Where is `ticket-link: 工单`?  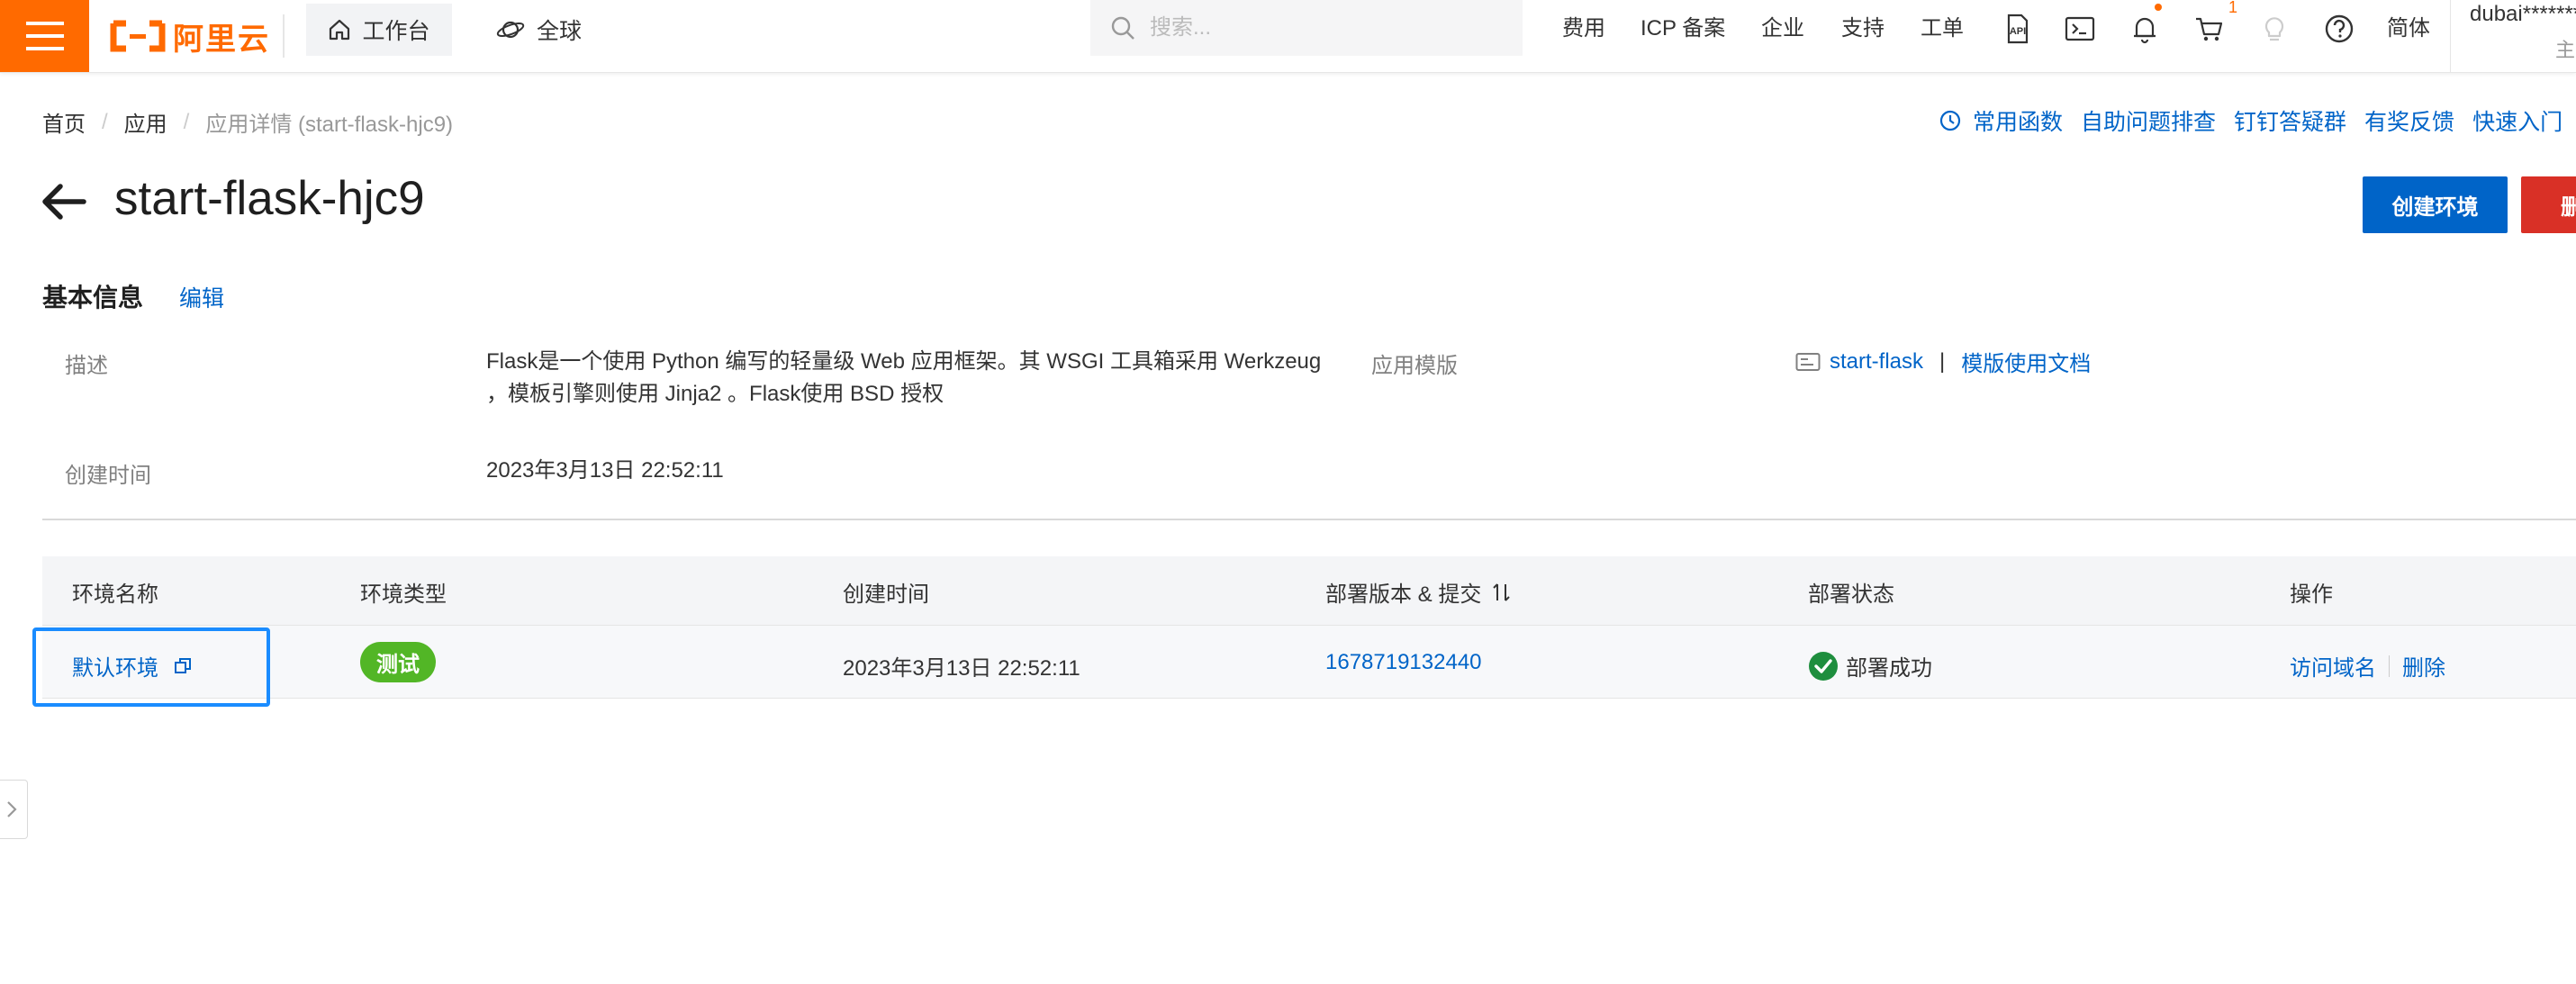 ticket-link: 工单 is located at coordinates (1942, 29).